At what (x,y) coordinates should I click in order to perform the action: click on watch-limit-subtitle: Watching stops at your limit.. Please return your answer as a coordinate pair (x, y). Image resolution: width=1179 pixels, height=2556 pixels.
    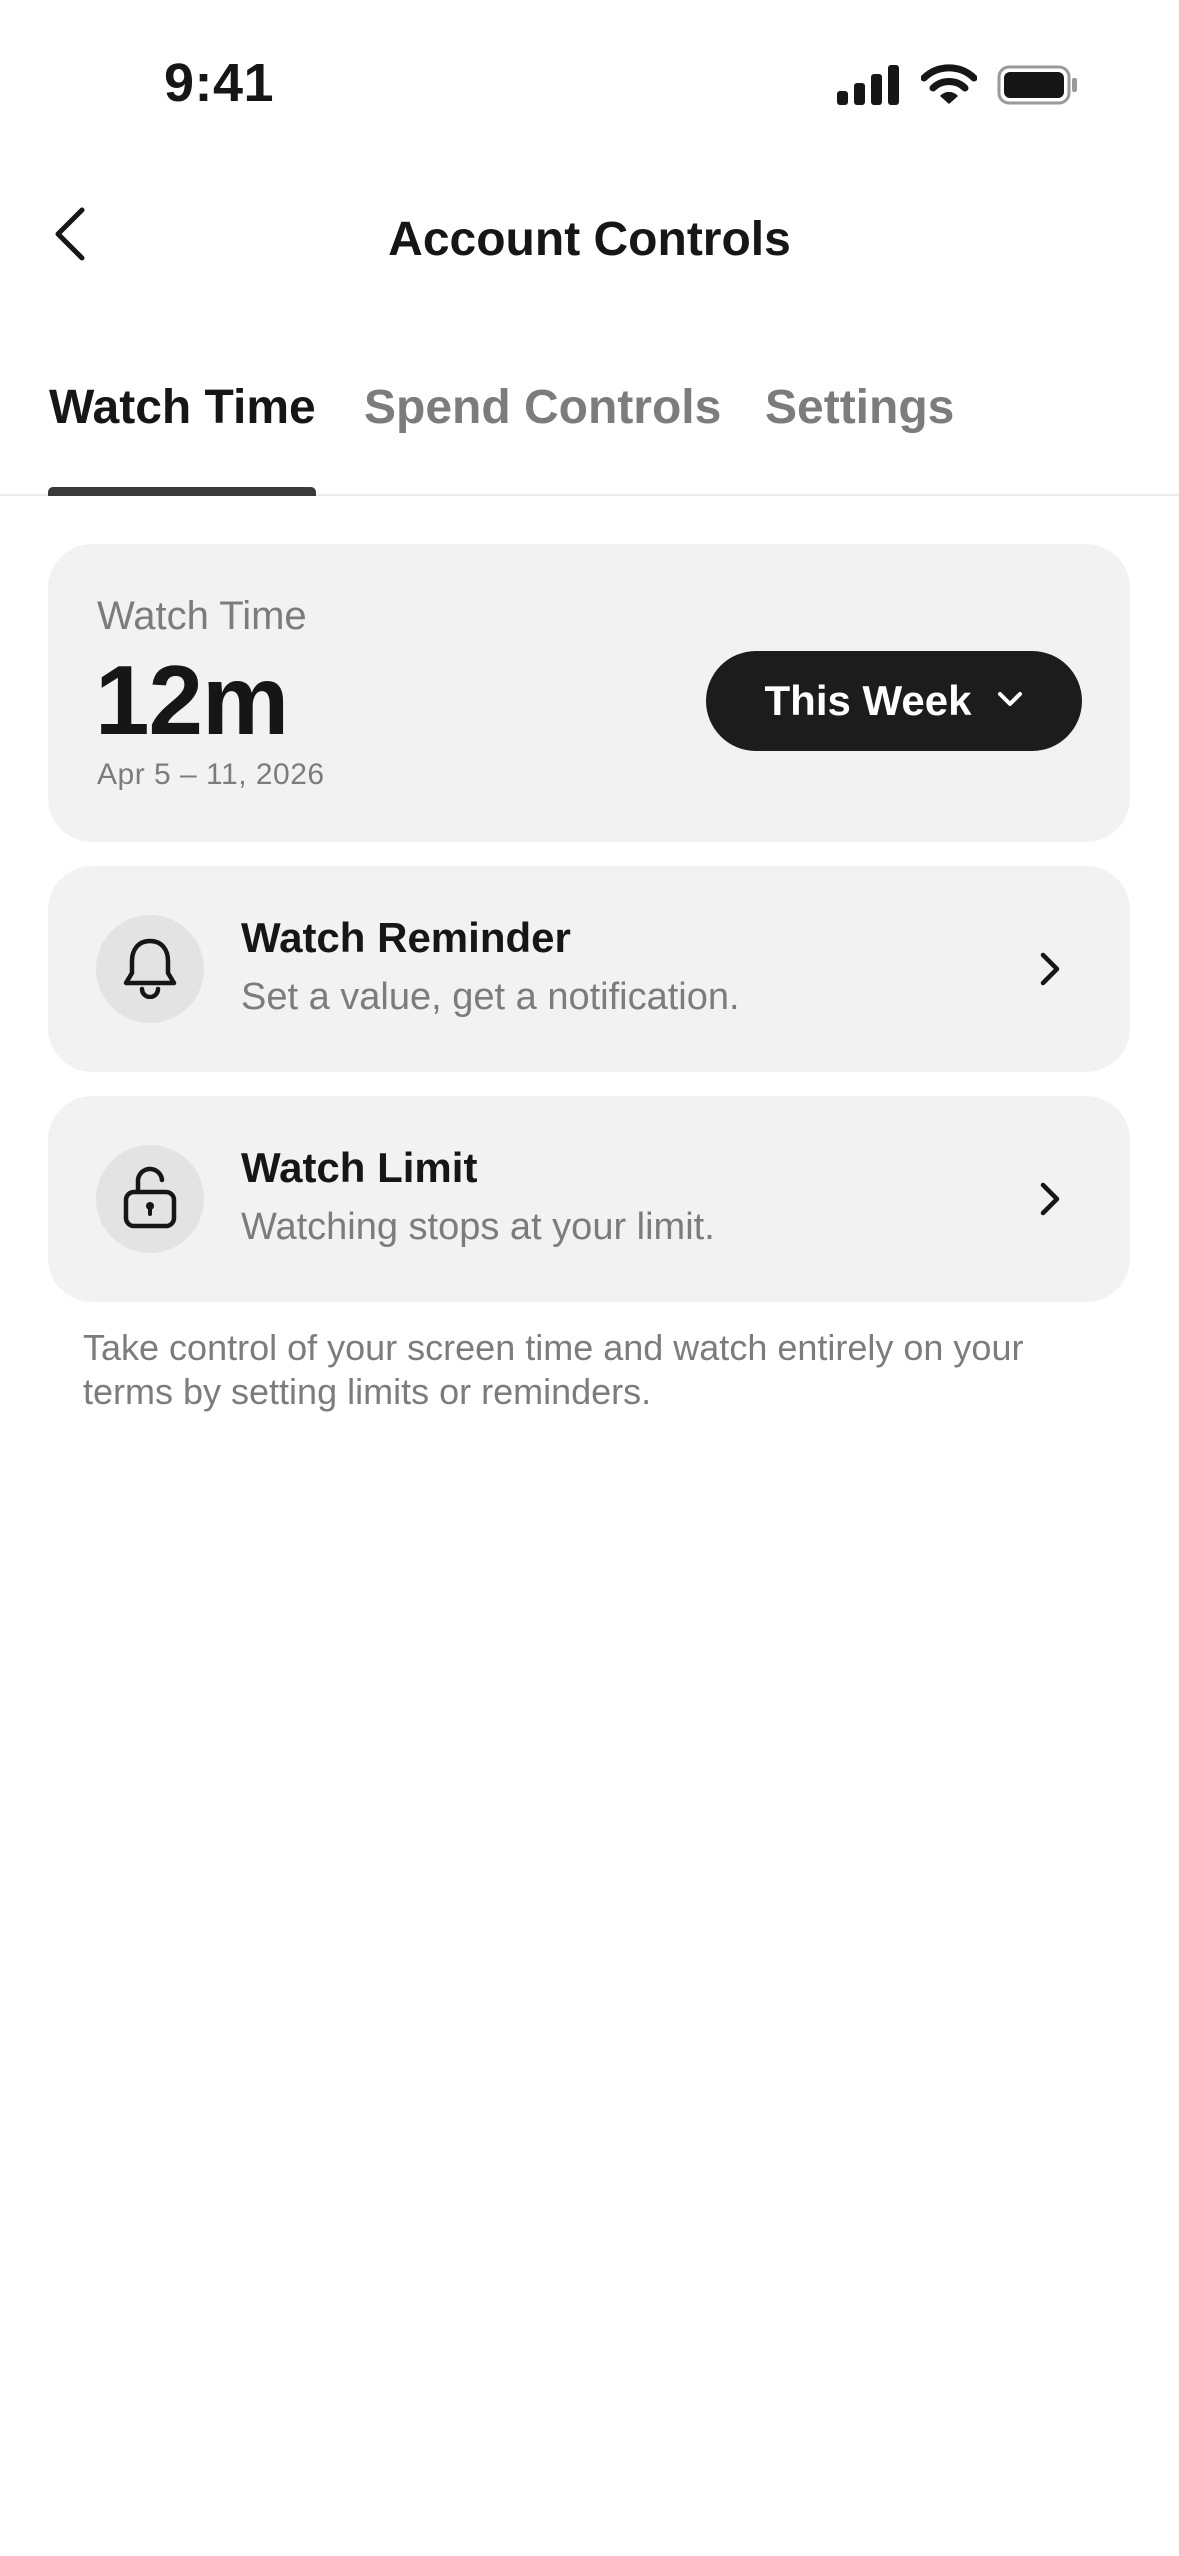
    Looking at the image, I should click on (478, 1227).